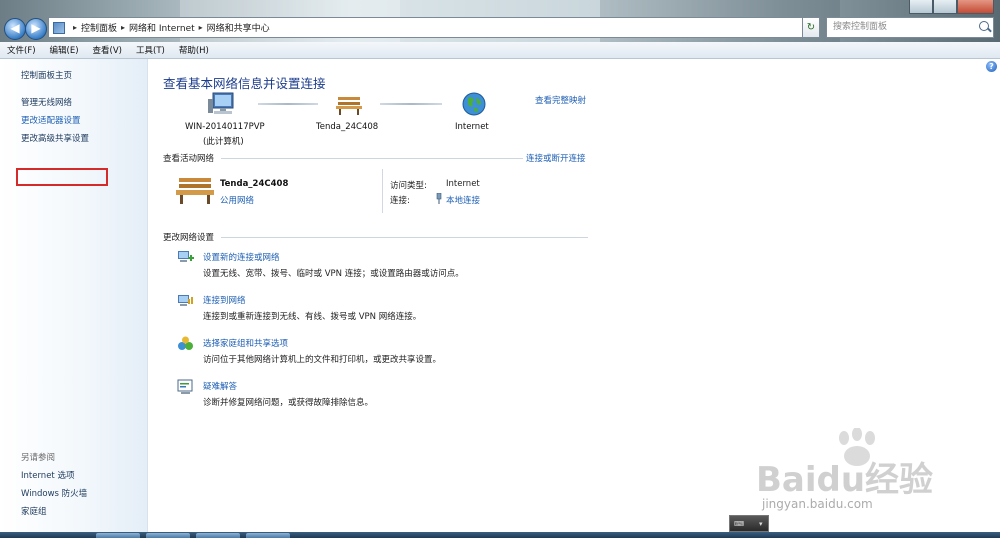 This screenshot has height=538, width=1000. Describe the element at coordinates (64, 50) in the screenshot. I see `menu-edit: 编辑(E)` at that location.